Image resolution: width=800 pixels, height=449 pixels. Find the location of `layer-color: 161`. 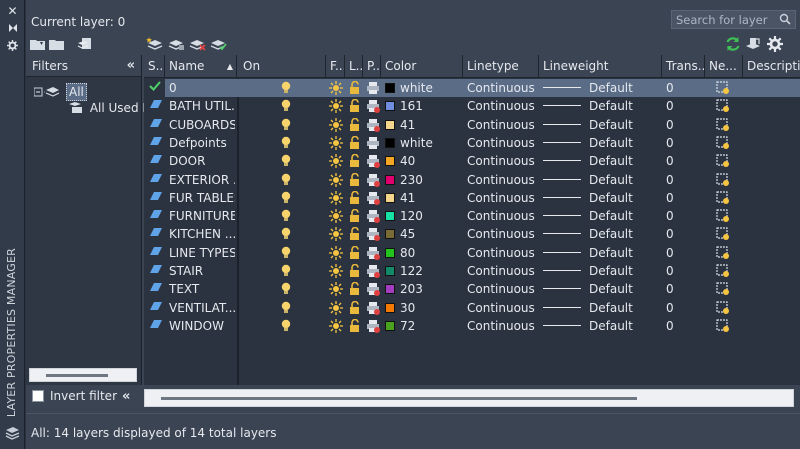

layer-color: 161 is located at coordinates (423, 106).